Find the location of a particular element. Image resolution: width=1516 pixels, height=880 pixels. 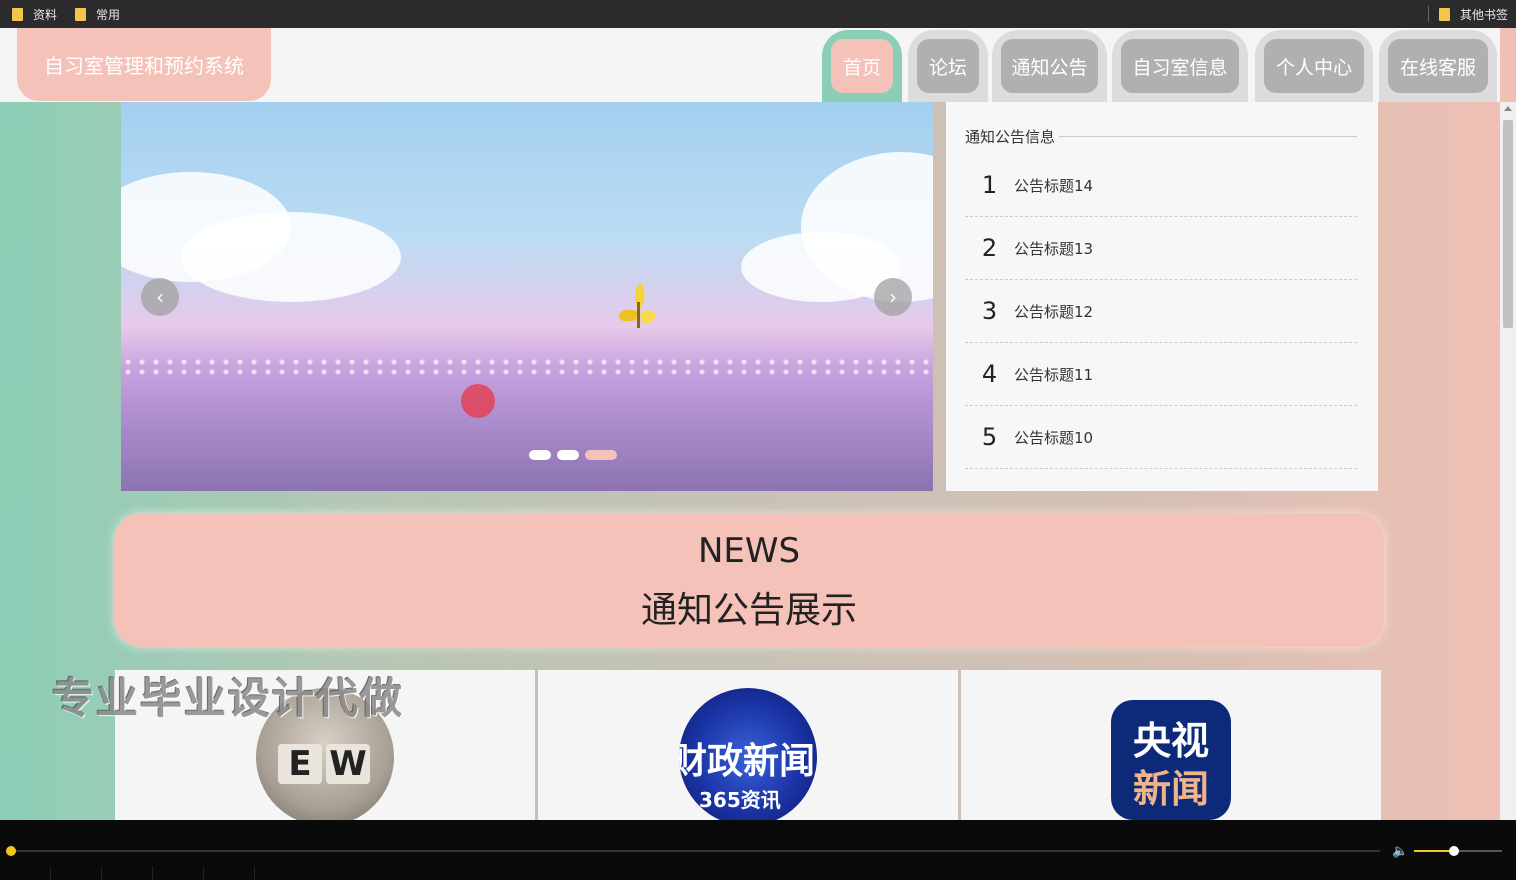

nav-online-service: 在线客服 is located at coordinates (1438, 66).